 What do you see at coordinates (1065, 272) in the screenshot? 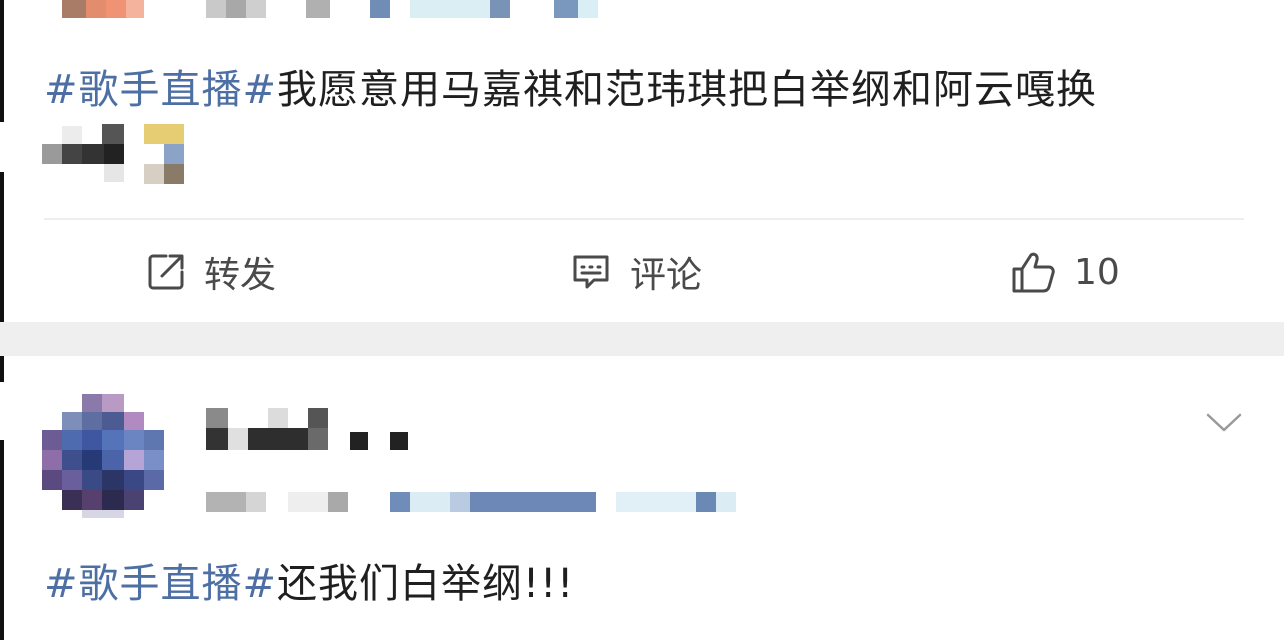
I see `like-button: 10` at bounding box center [1065, 272].